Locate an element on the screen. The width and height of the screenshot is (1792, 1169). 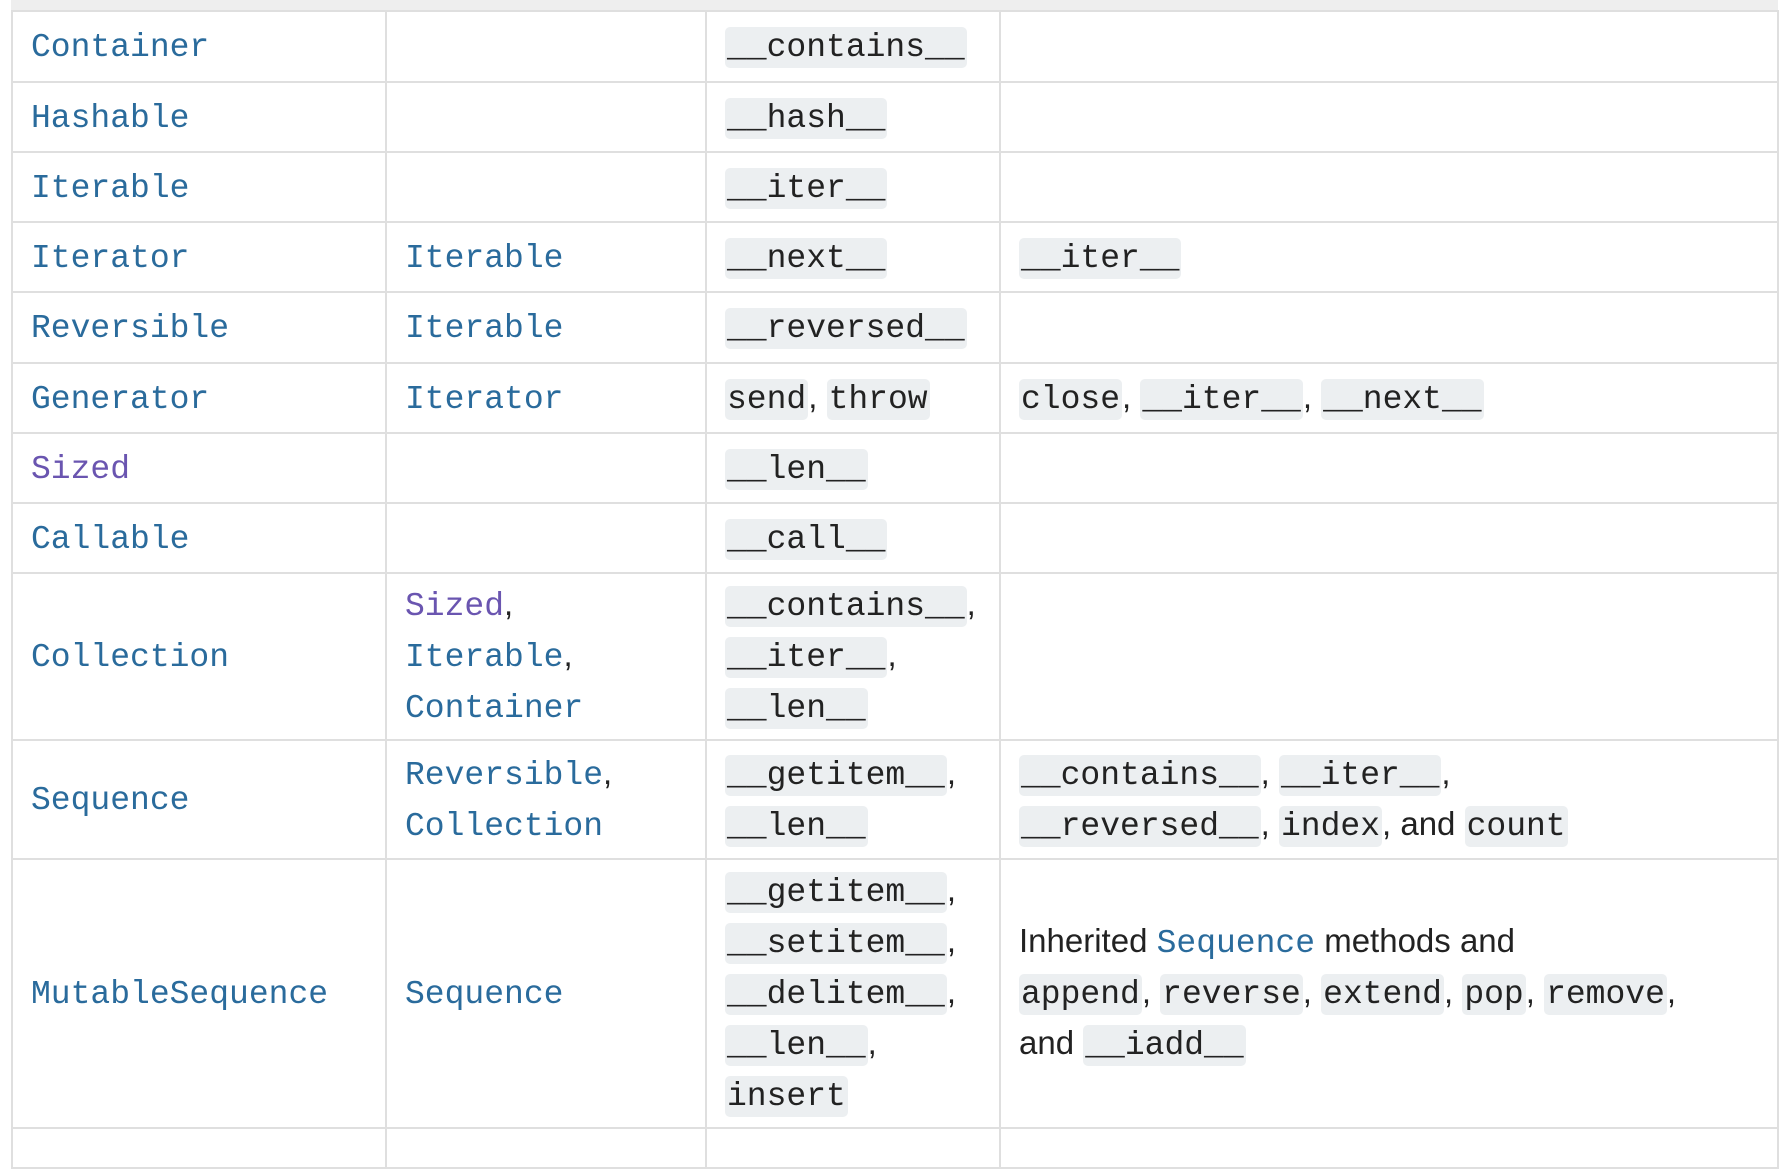
inherits-cell: Sequence is located at coordinates (546, 993).